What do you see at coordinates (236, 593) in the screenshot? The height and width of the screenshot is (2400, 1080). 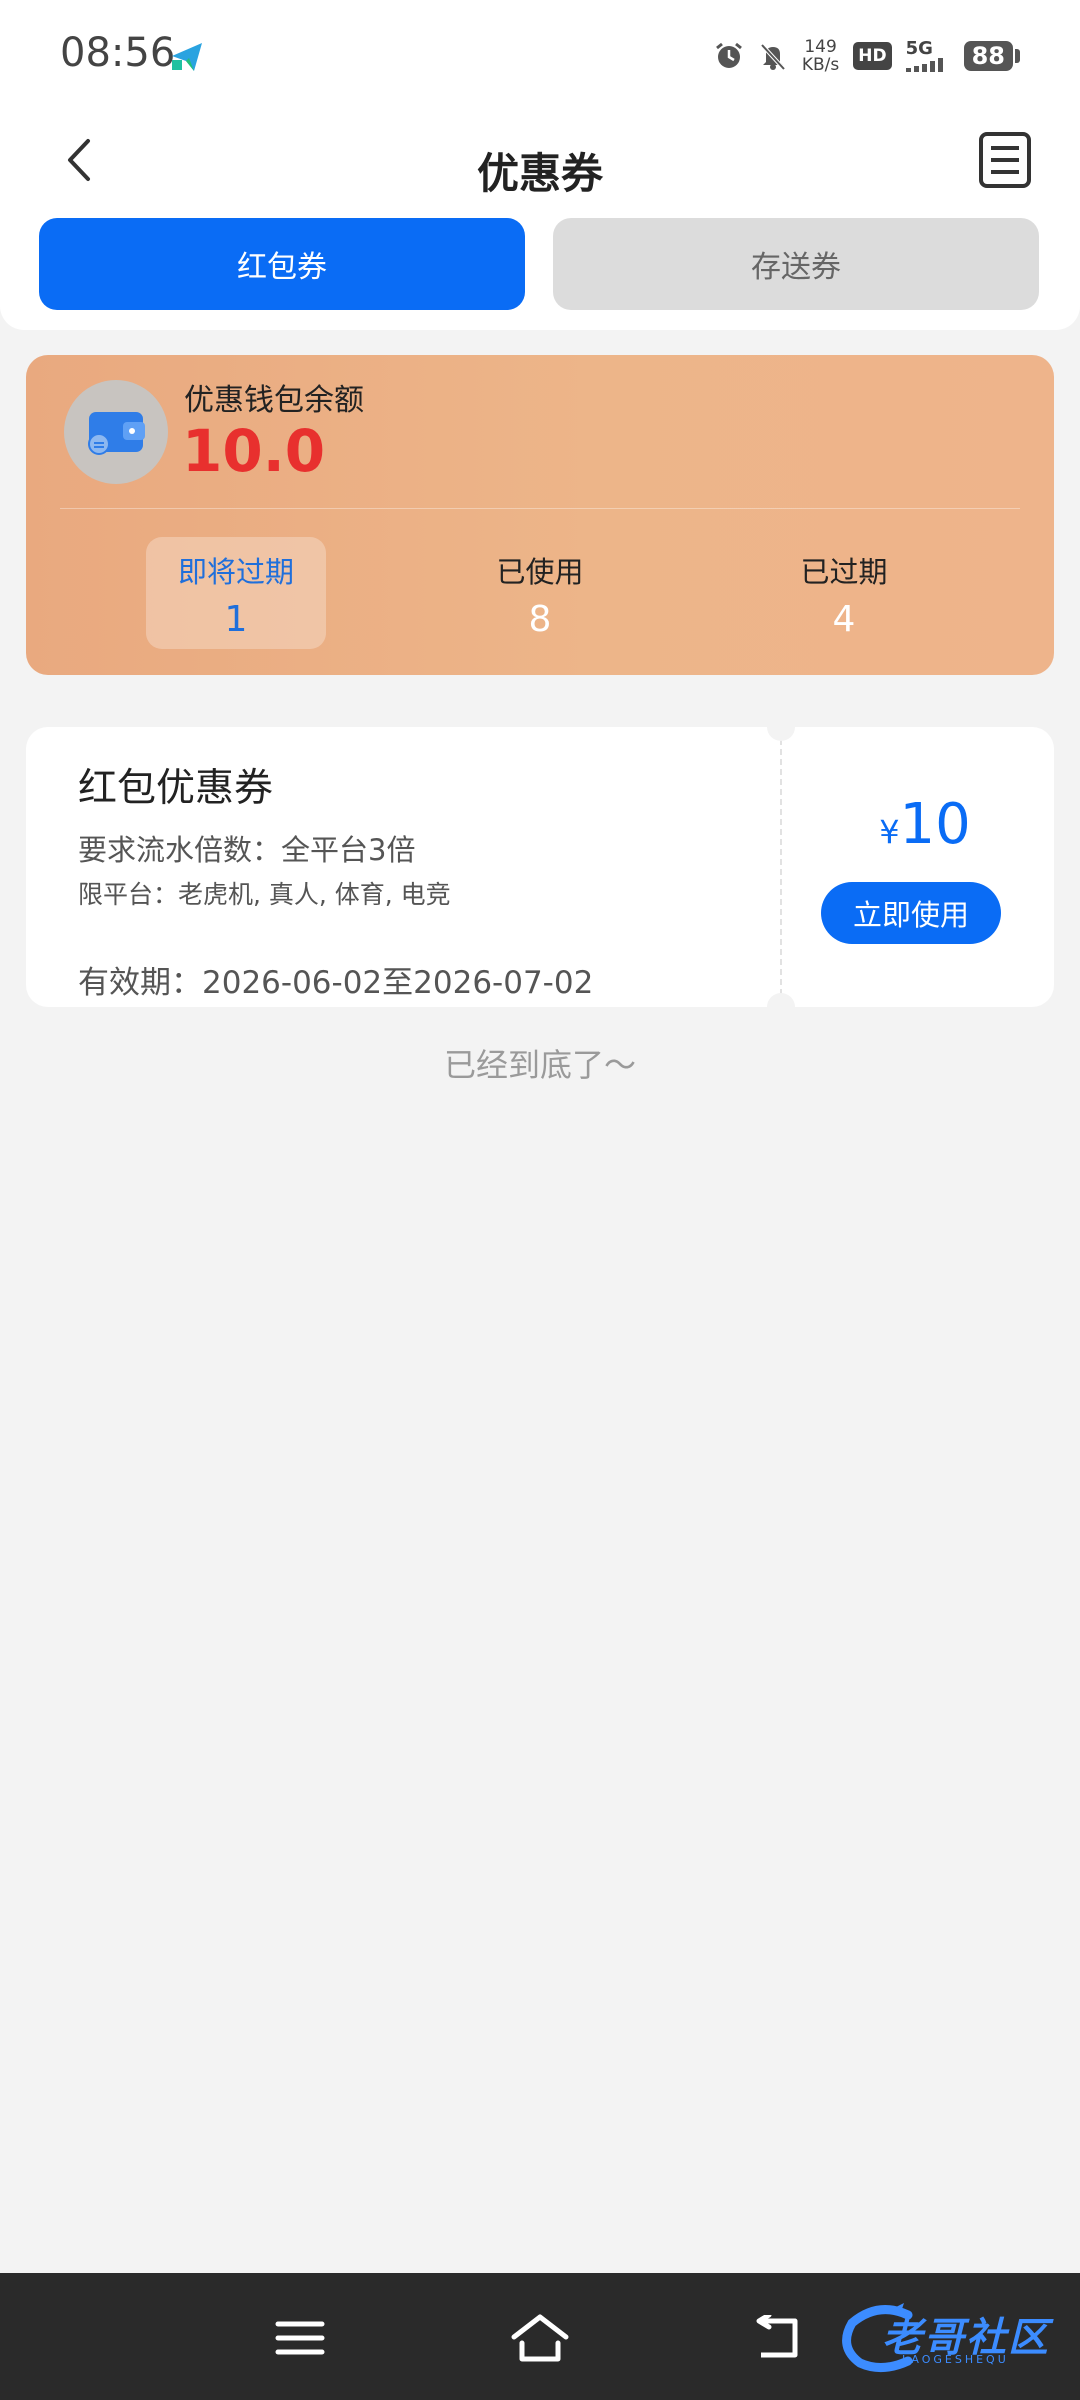 I see `stat-expiring-soon: 即将过期 1` at bounding box center [236, 593].